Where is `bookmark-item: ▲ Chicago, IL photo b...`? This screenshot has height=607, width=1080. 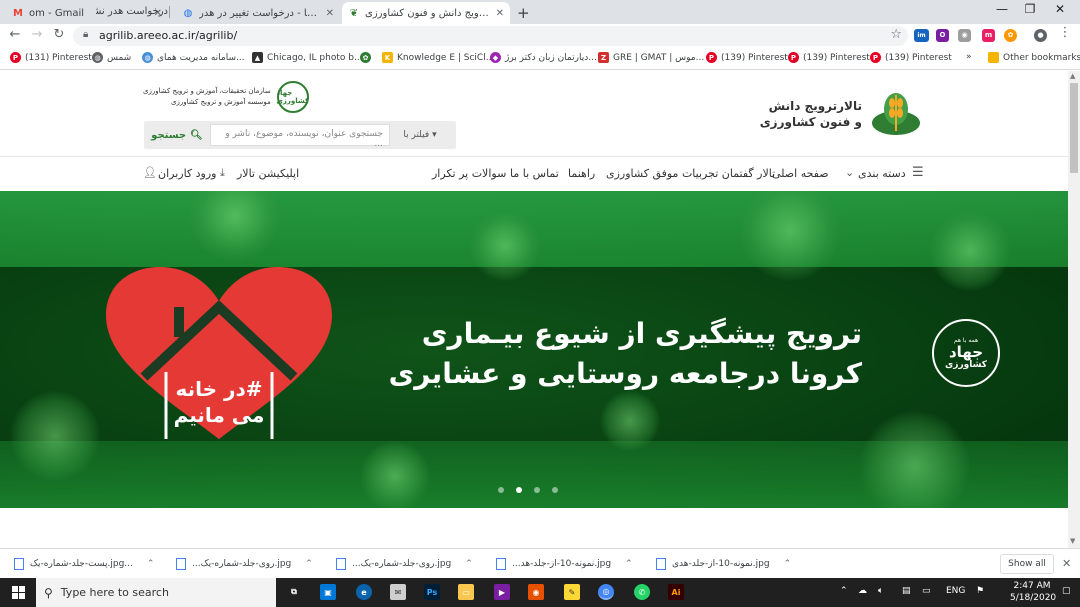 bookmark-item: ▲ Chicago, IL photo b... is located at coordinates (307, 57).